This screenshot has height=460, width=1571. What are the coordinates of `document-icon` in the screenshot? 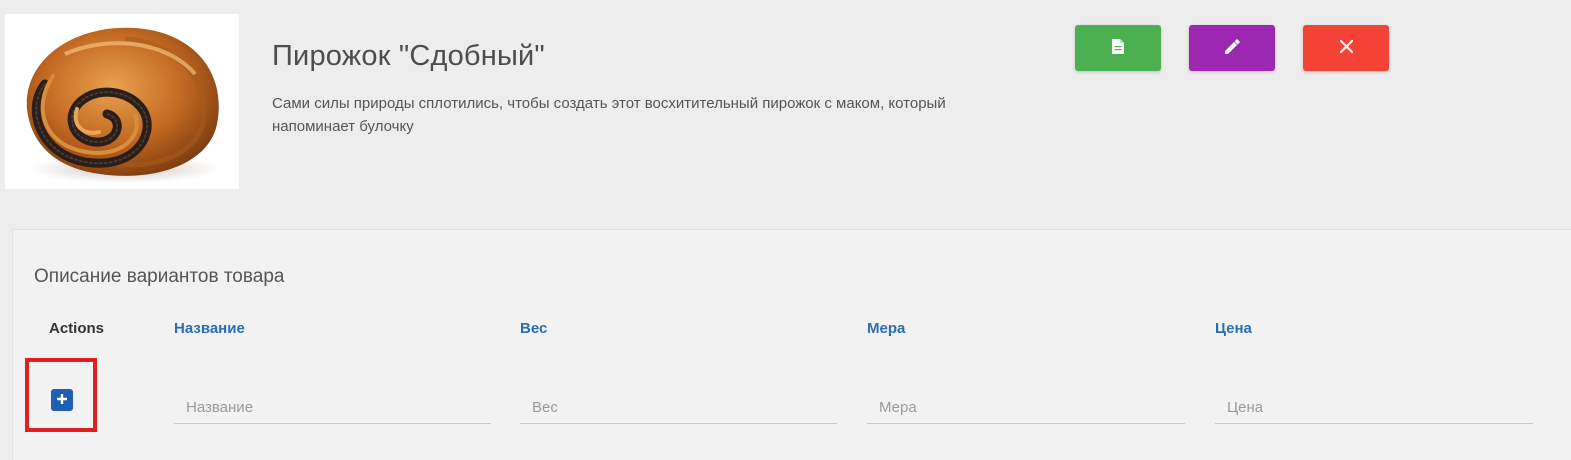 It's located at (1118, 48).